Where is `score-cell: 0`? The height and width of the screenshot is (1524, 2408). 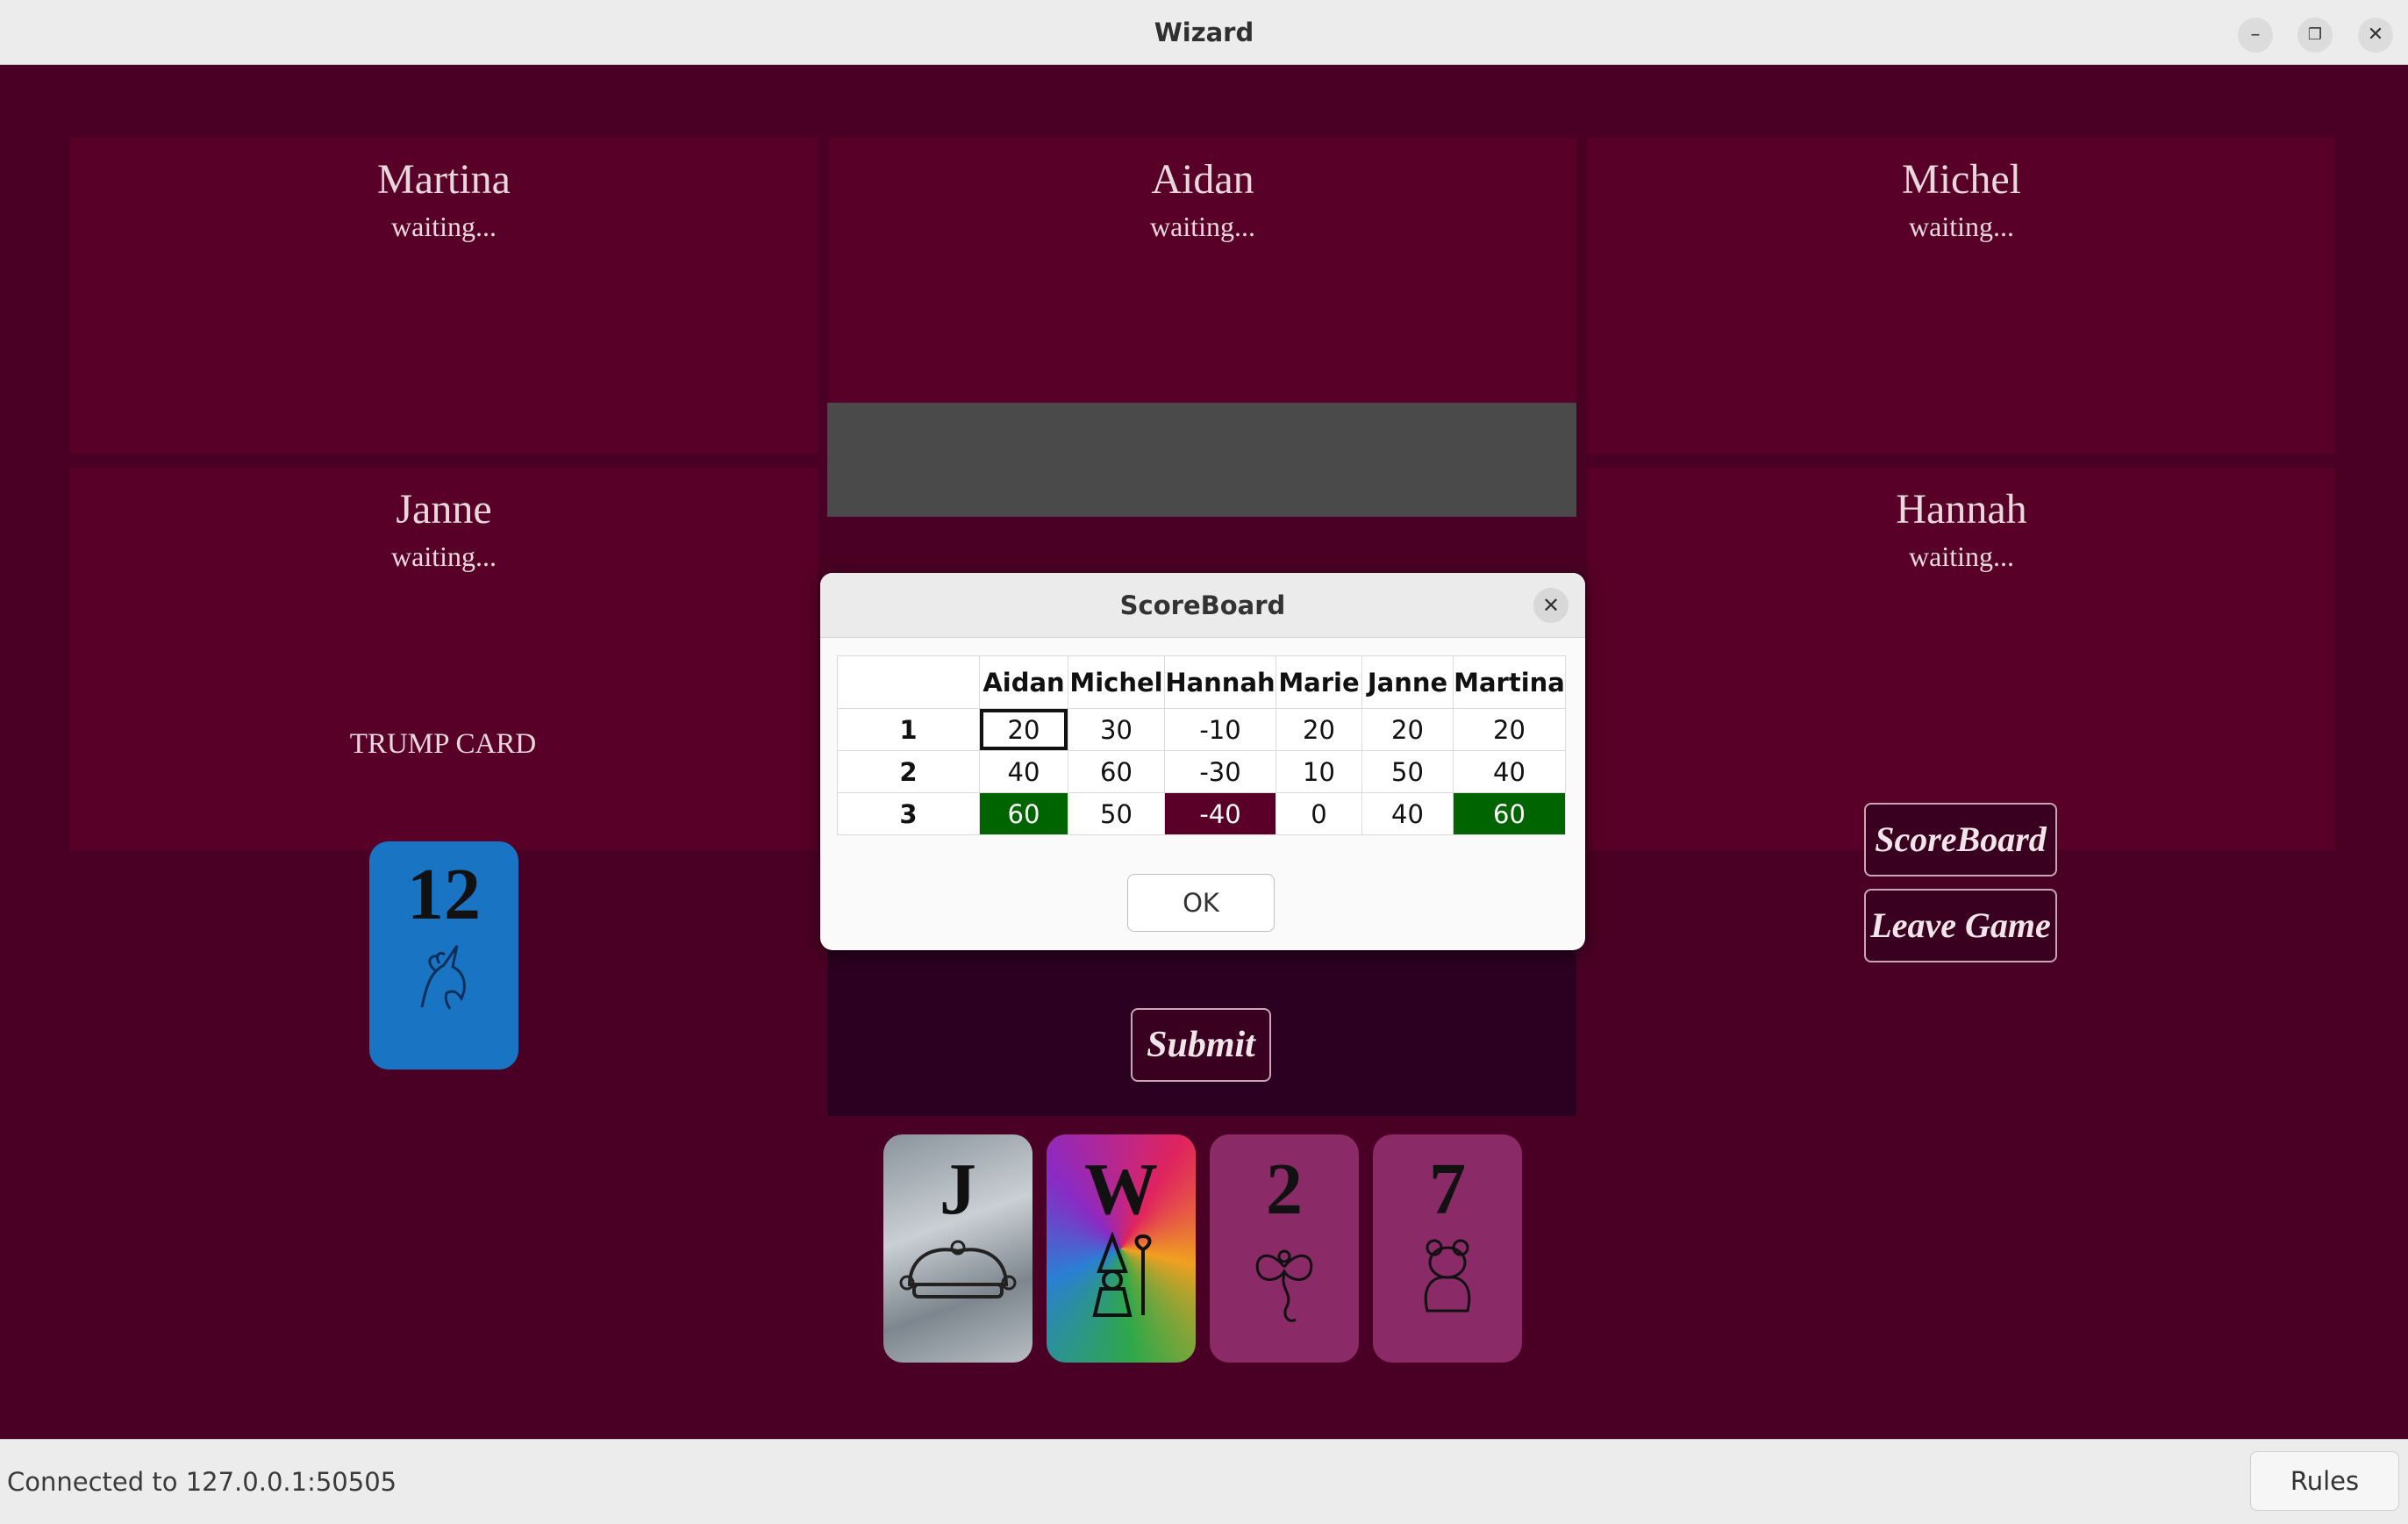 score-cell: 0 is located at coordinates (1318, 813).